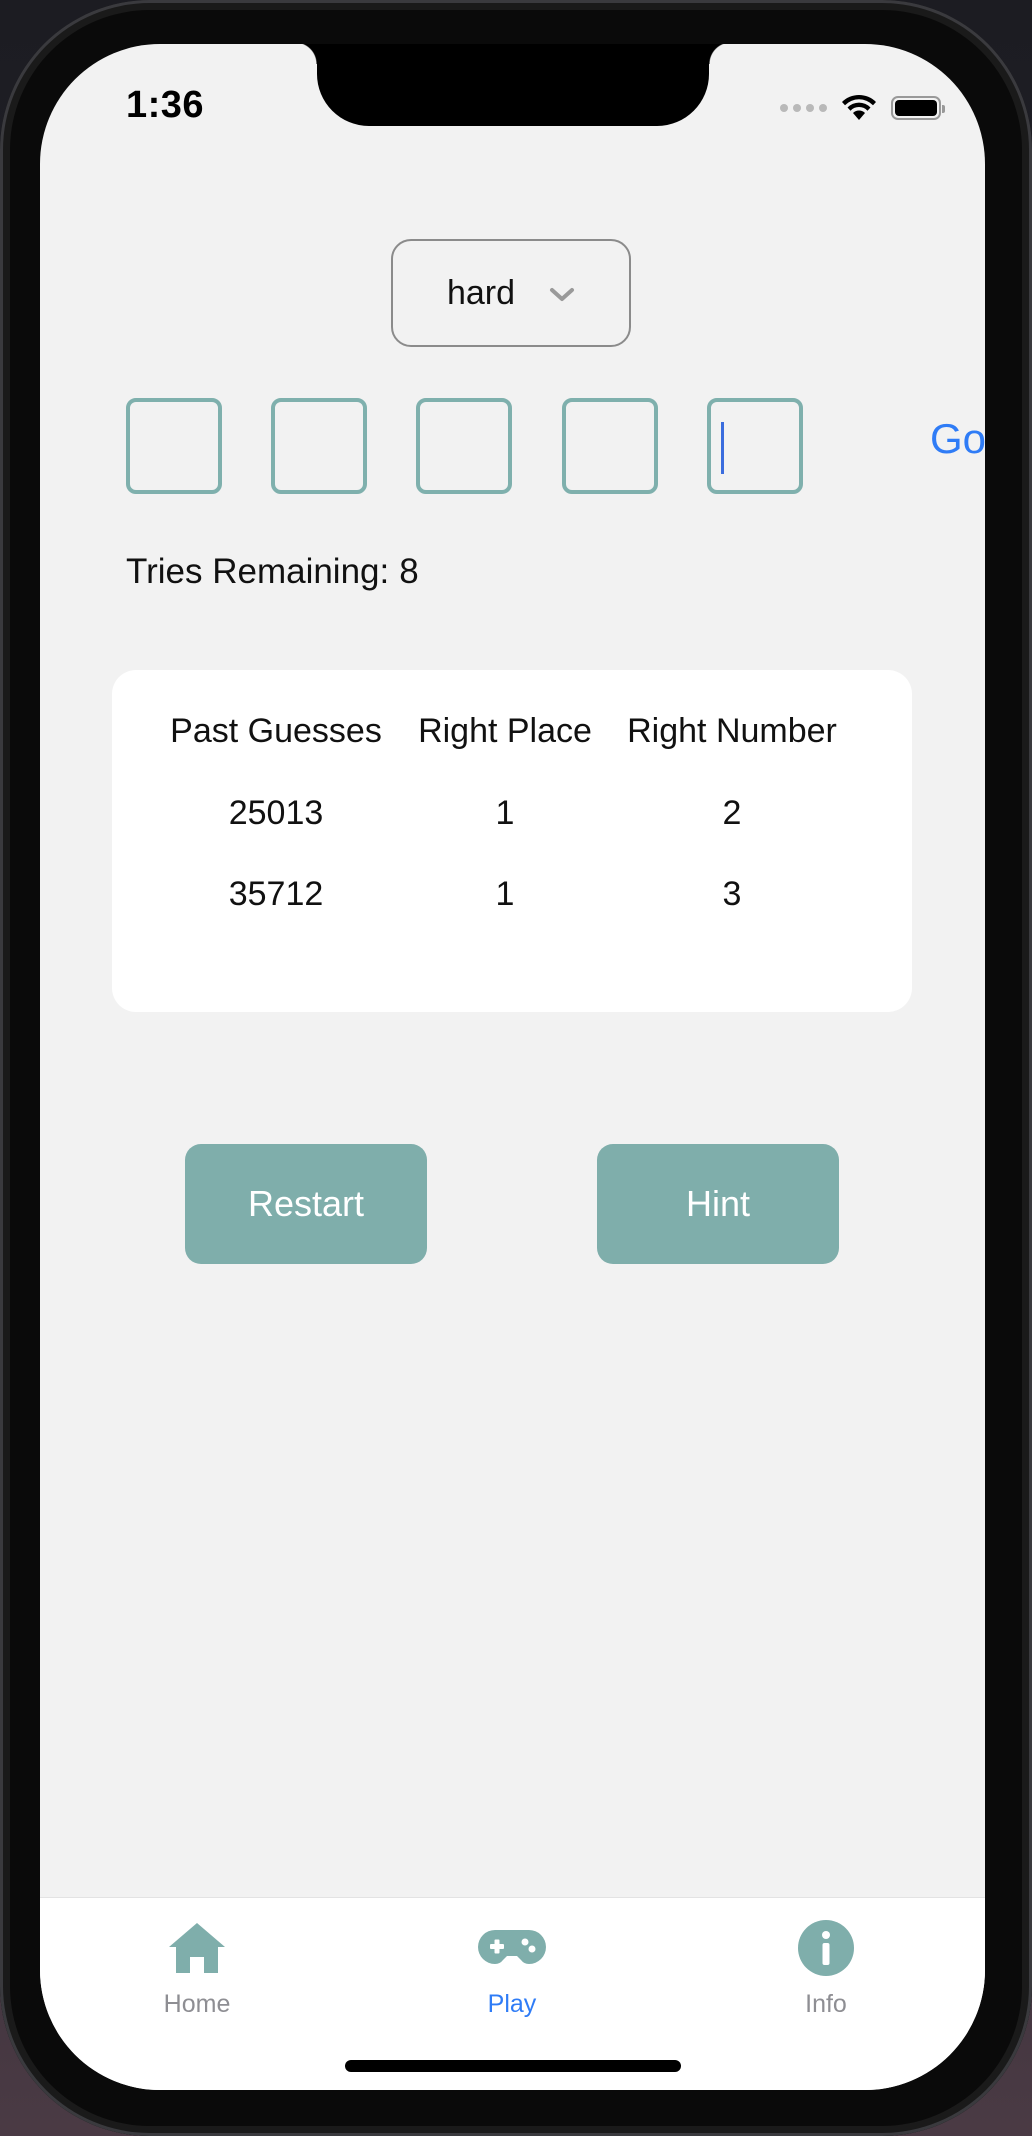  I want to click on column-header-right-place: Right Place, so click(505, 731).